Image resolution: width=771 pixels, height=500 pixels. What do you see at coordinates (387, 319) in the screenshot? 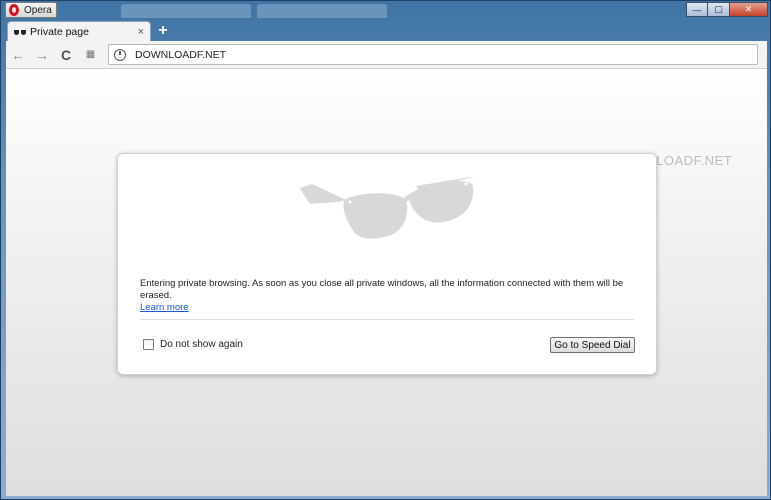
I see `dialog-divider` at bounding box center [387, 319].